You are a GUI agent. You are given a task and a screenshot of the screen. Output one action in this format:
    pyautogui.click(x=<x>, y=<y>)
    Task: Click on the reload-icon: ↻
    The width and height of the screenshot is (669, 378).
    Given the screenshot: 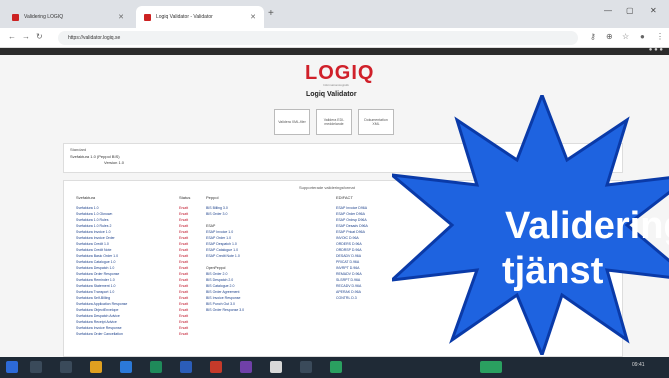 What is the action you would take?
    pyautogui.click(x=39, y=36)
    